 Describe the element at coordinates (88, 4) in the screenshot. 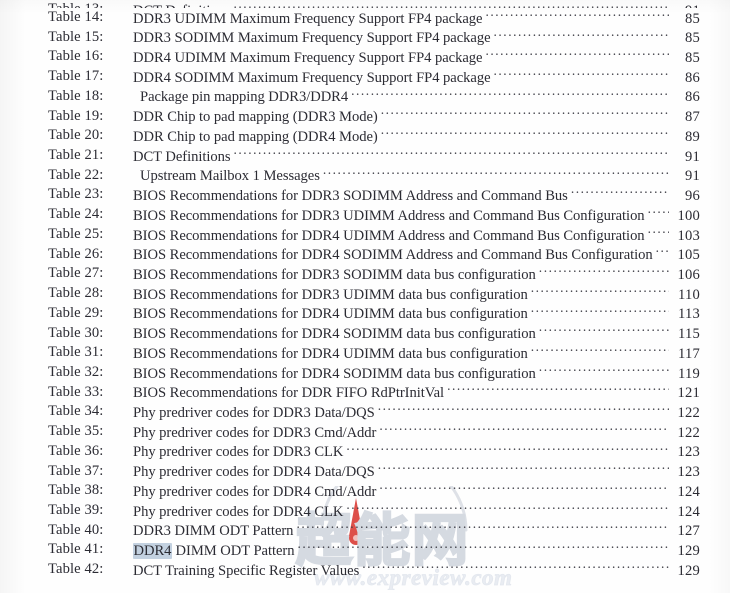

I see `toc-entry-label: Table 13:` at that location.